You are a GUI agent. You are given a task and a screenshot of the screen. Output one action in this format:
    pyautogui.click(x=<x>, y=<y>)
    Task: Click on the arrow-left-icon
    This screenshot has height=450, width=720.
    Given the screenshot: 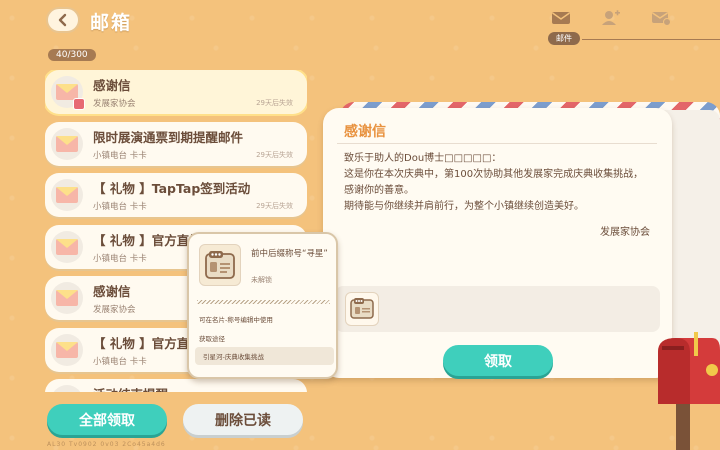 What is the action you would take?
    pyautogui.click(x=62, y=20)
    